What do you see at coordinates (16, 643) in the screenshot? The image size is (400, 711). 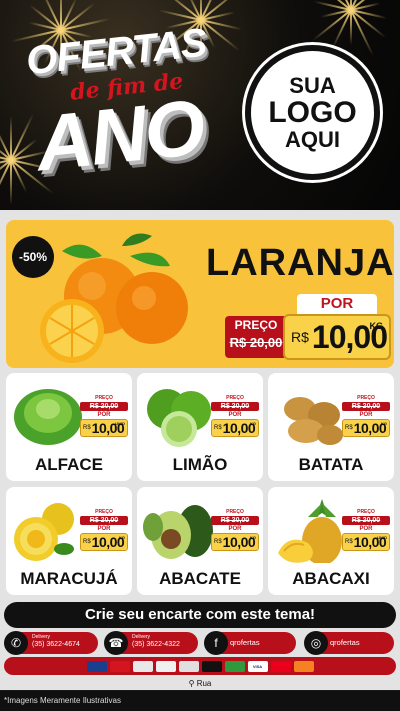 I see `whatsapp-icon: ✆` at bounding box center [16, 643].